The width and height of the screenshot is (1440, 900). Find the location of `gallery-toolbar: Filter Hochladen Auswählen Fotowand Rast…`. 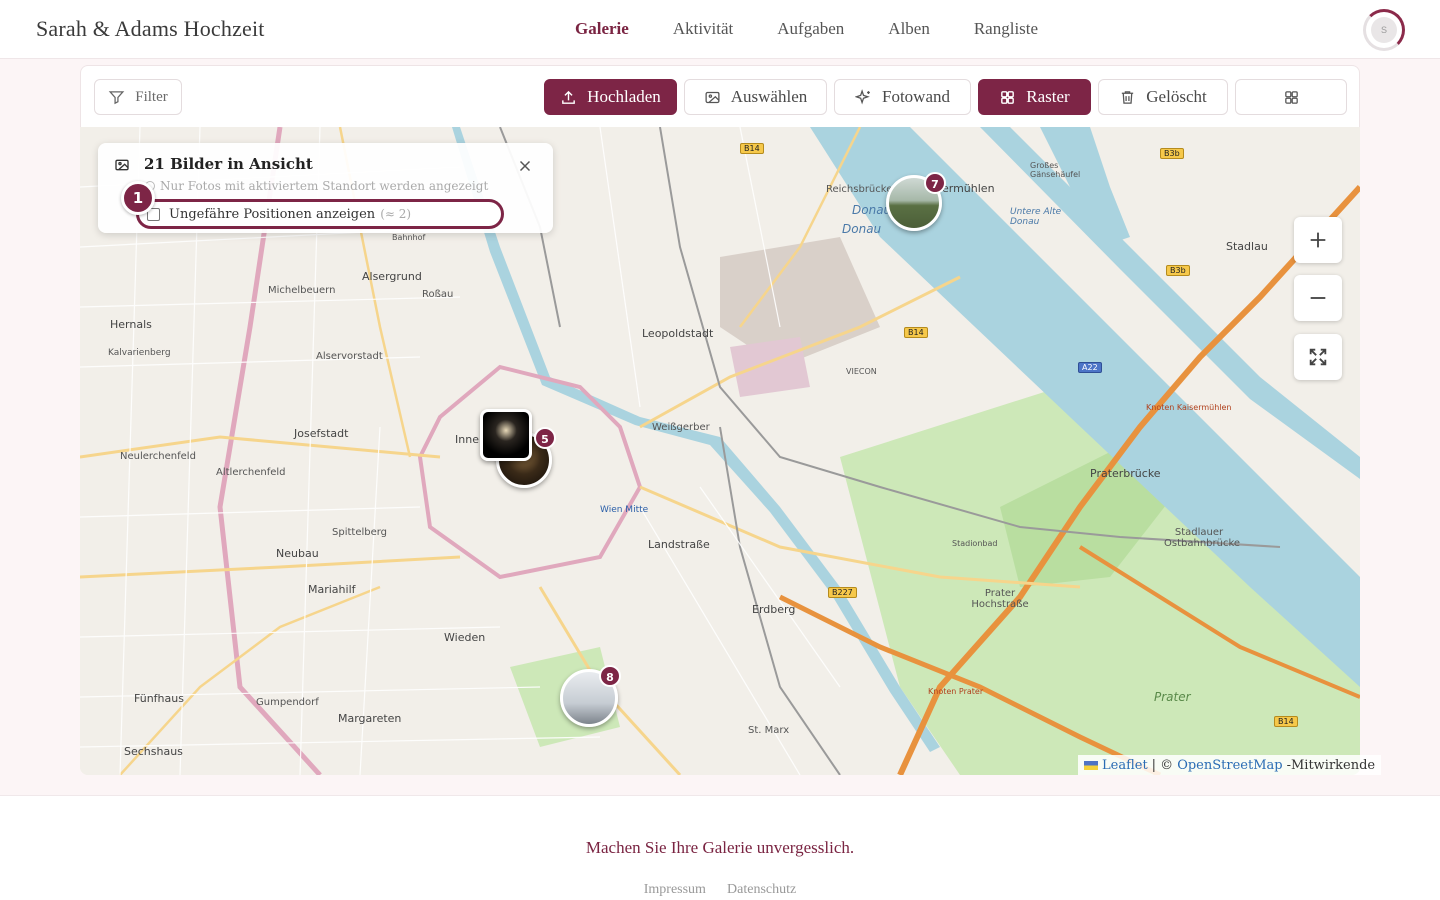

gallery-toolbar: Filter Hochladen Auswählen Fotowand Rast… is located at coordinates (720, 96).